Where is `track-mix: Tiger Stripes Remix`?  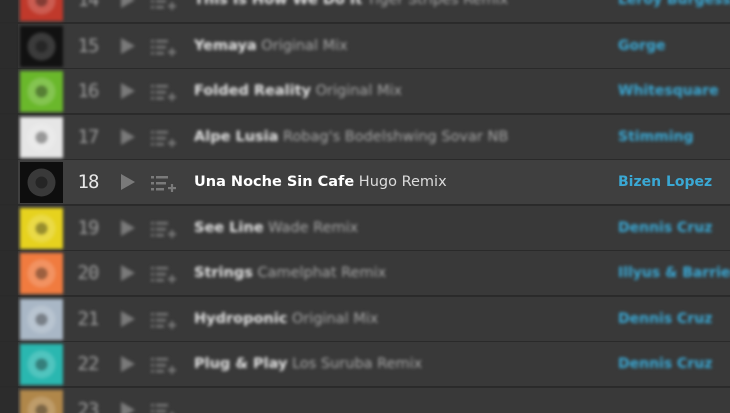
track-mix: Tiger Stripes Remix is located at coordinates (435, 4).